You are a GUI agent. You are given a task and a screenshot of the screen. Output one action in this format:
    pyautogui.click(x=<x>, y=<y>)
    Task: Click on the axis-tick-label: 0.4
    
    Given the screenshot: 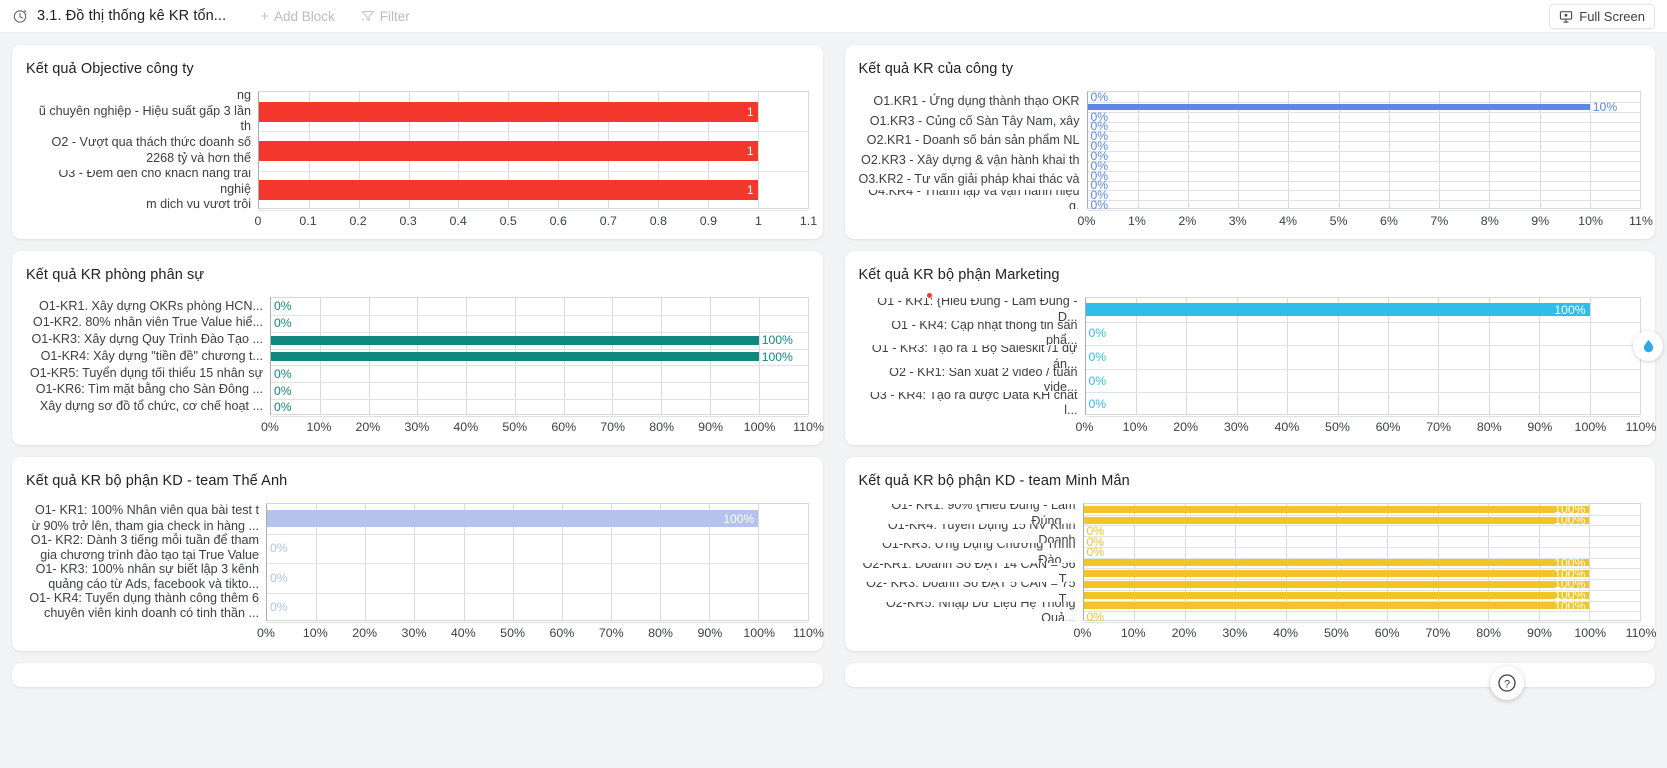 What is the action you would take?
    pyautogui.click(x=458, y=221)
    